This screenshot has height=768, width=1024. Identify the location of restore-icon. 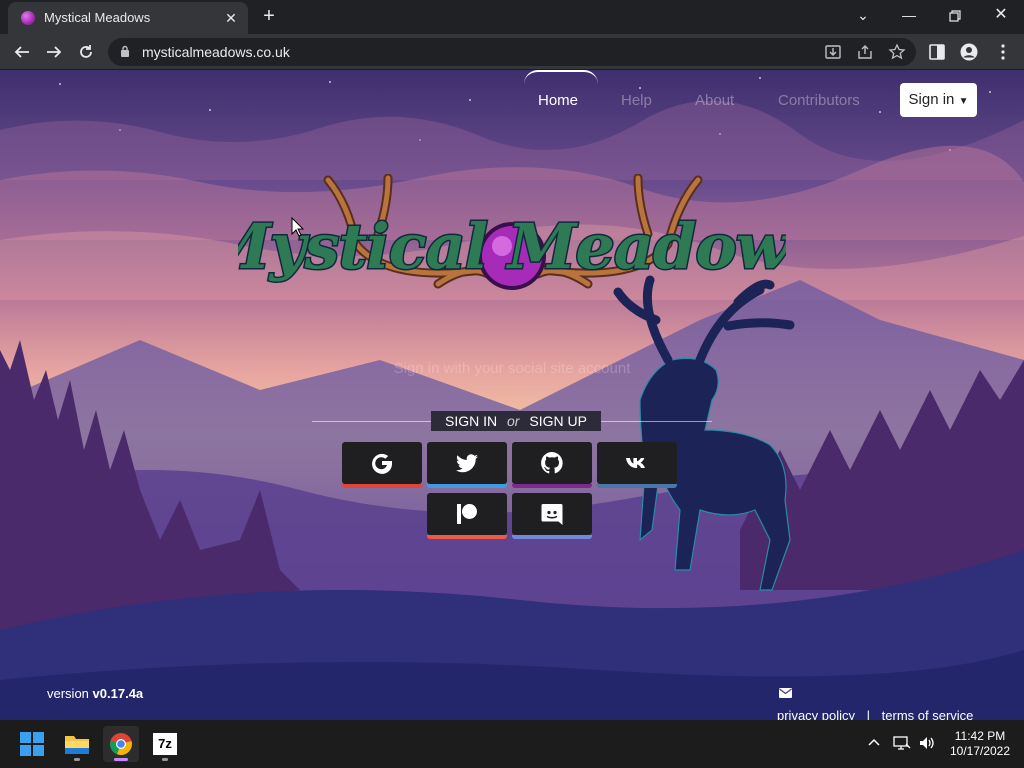
(955, 16).